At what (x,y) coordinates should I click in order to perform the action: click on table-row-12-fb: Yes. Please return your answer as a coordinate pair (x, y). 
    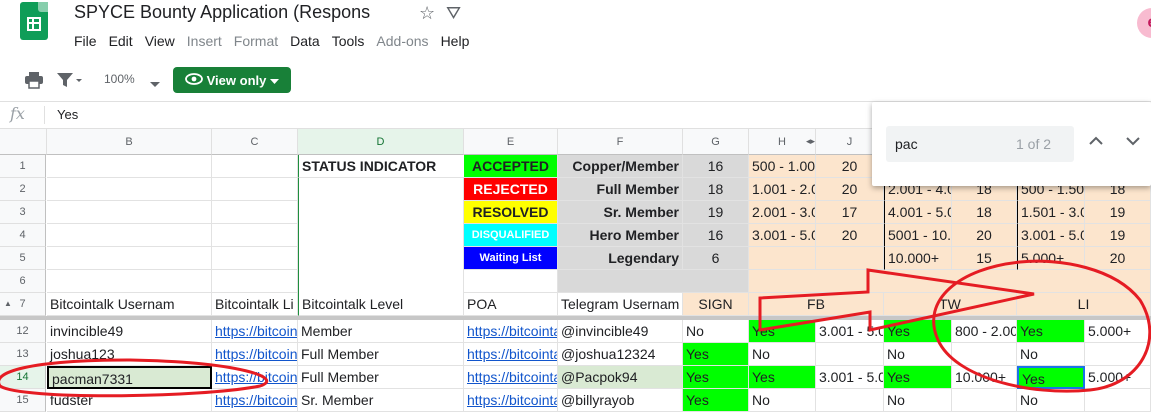
    Looking at the image, I should click on (782, 331).